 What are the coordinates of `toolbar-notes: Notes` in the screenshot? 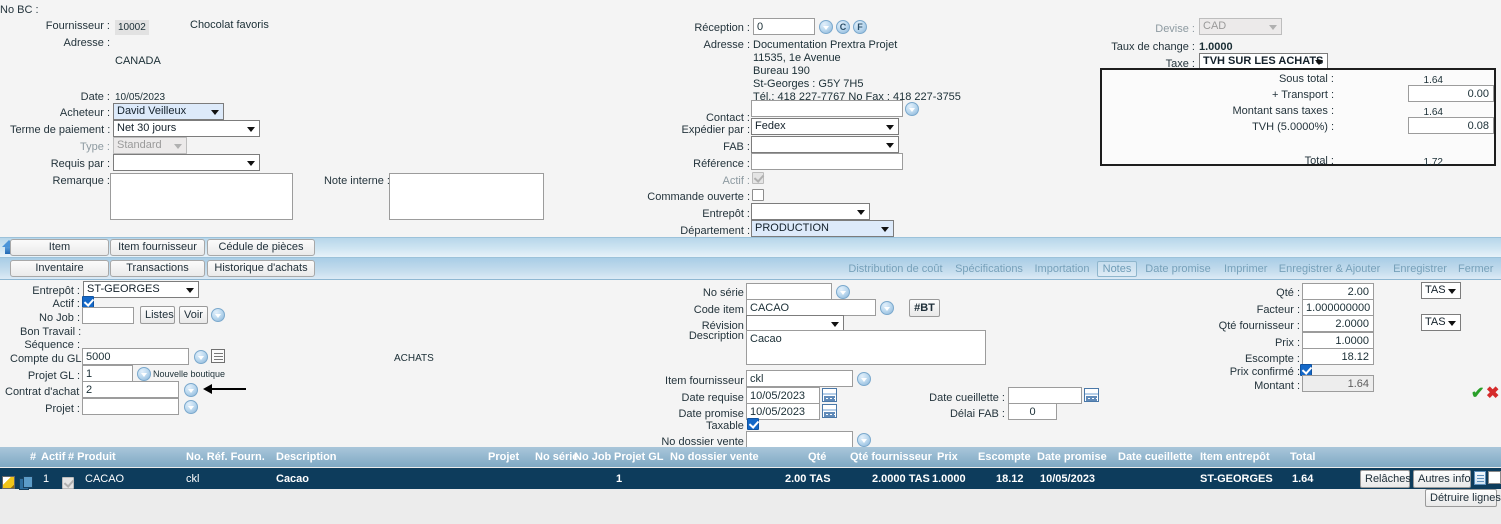 It's located at (1117, 269).